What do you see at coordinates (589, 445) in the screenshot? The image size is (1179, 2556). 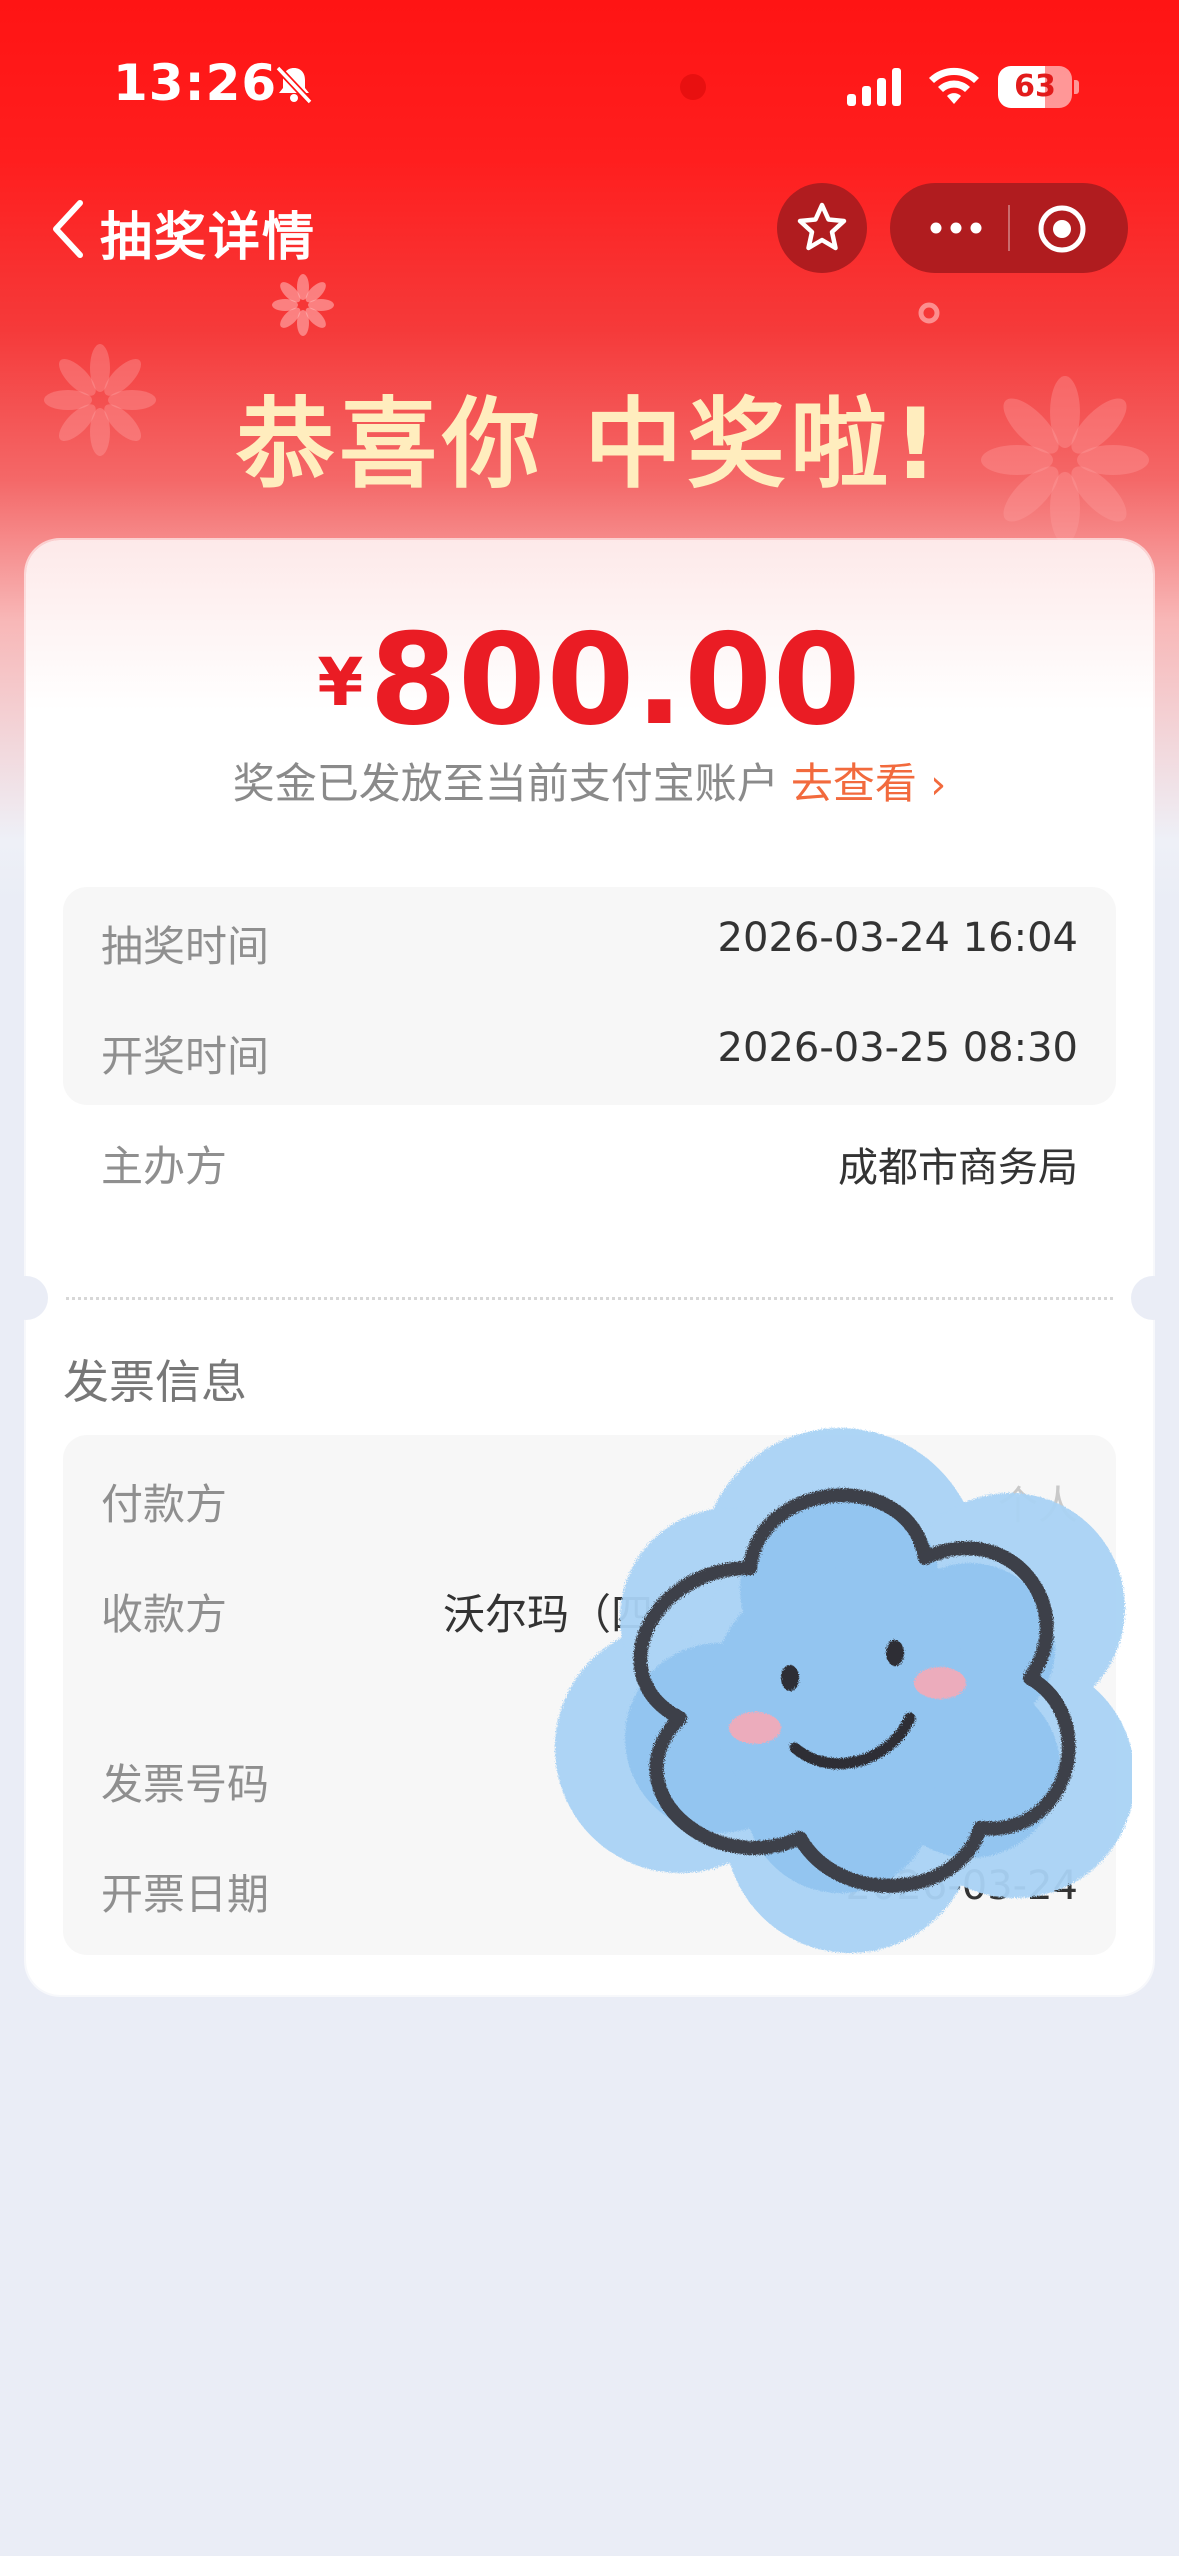 I see `congrats-headline: 恭喜你 中奖啦!` at bounding box center [589, 445].